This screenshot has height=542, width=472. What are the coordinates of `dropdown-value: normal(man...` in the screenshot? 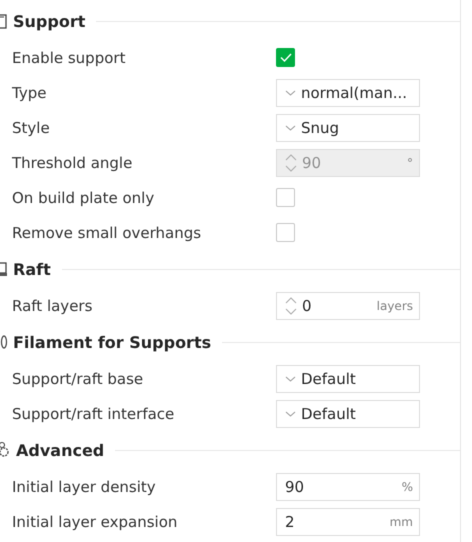 It's located at (354, 93).